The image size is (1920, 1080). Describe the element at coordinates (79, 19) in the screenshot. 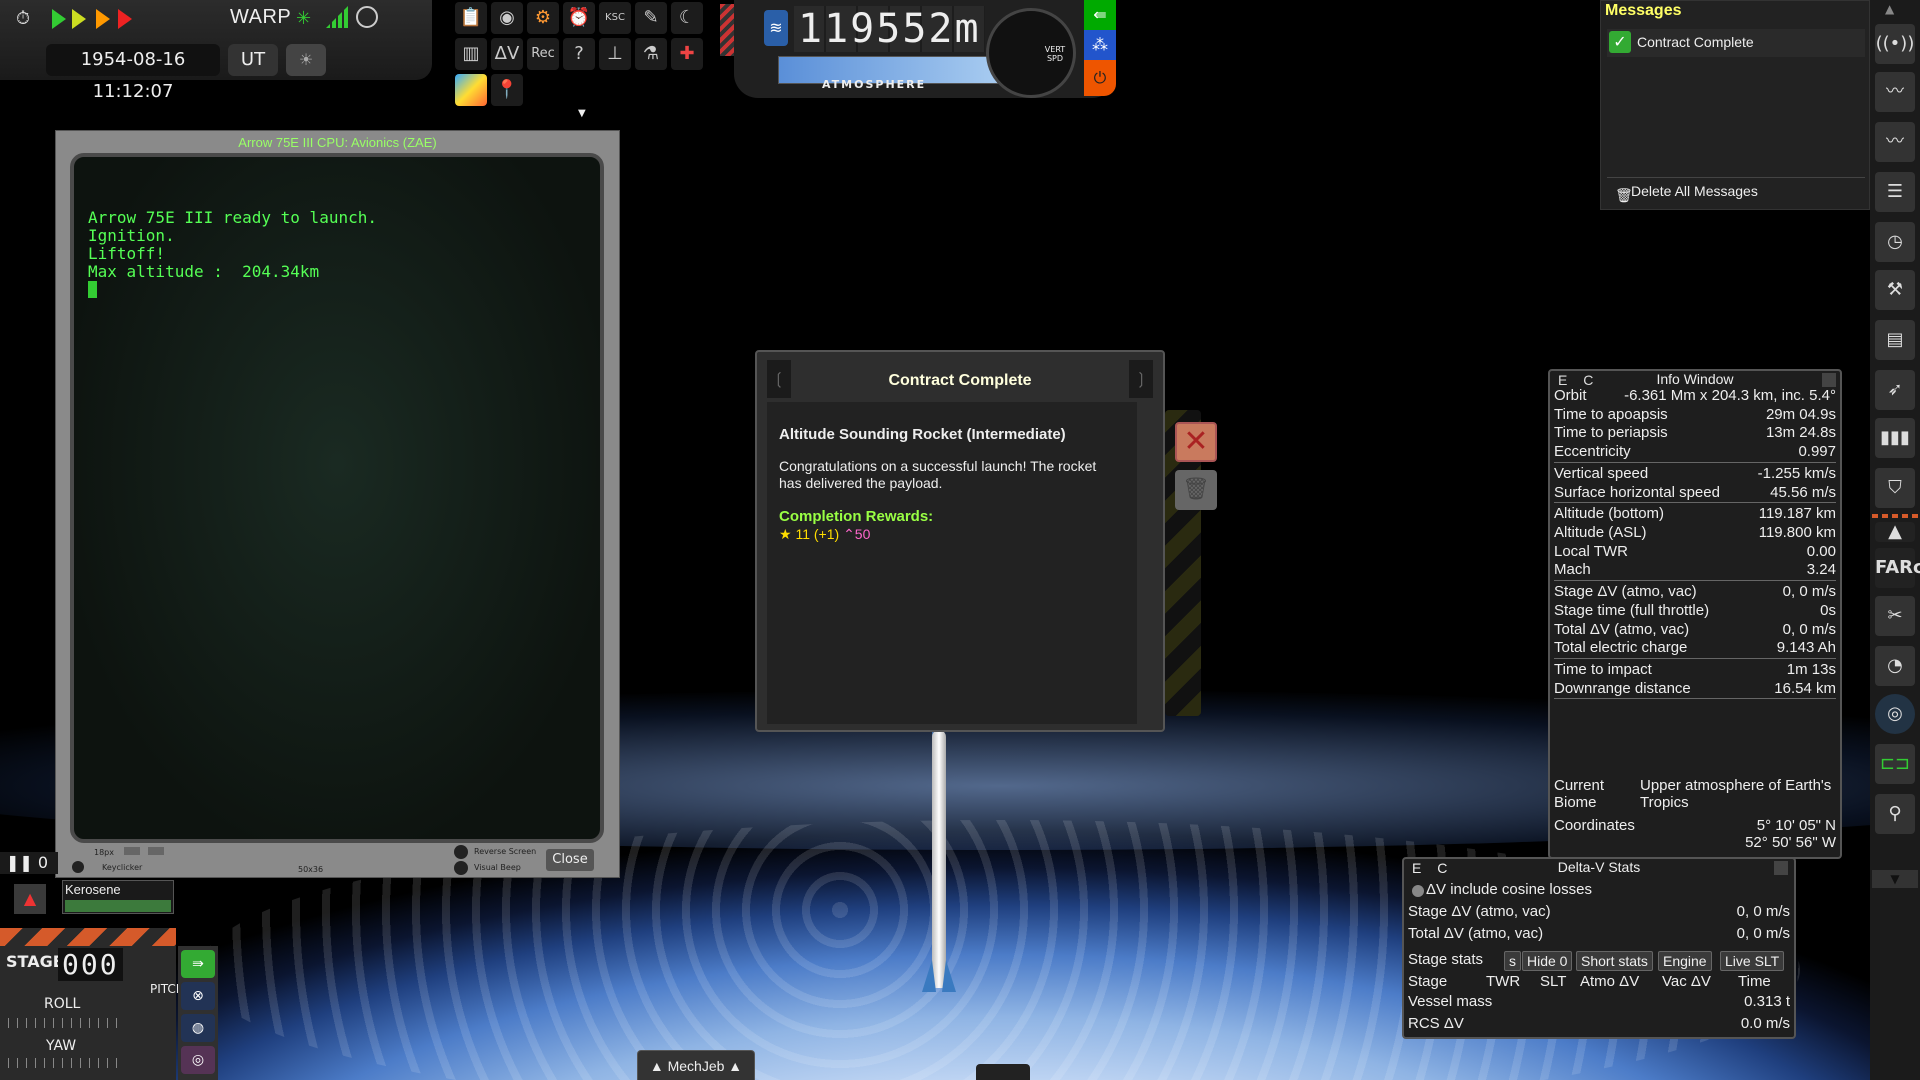

I see `warp-arrow-2-icon` at that location.